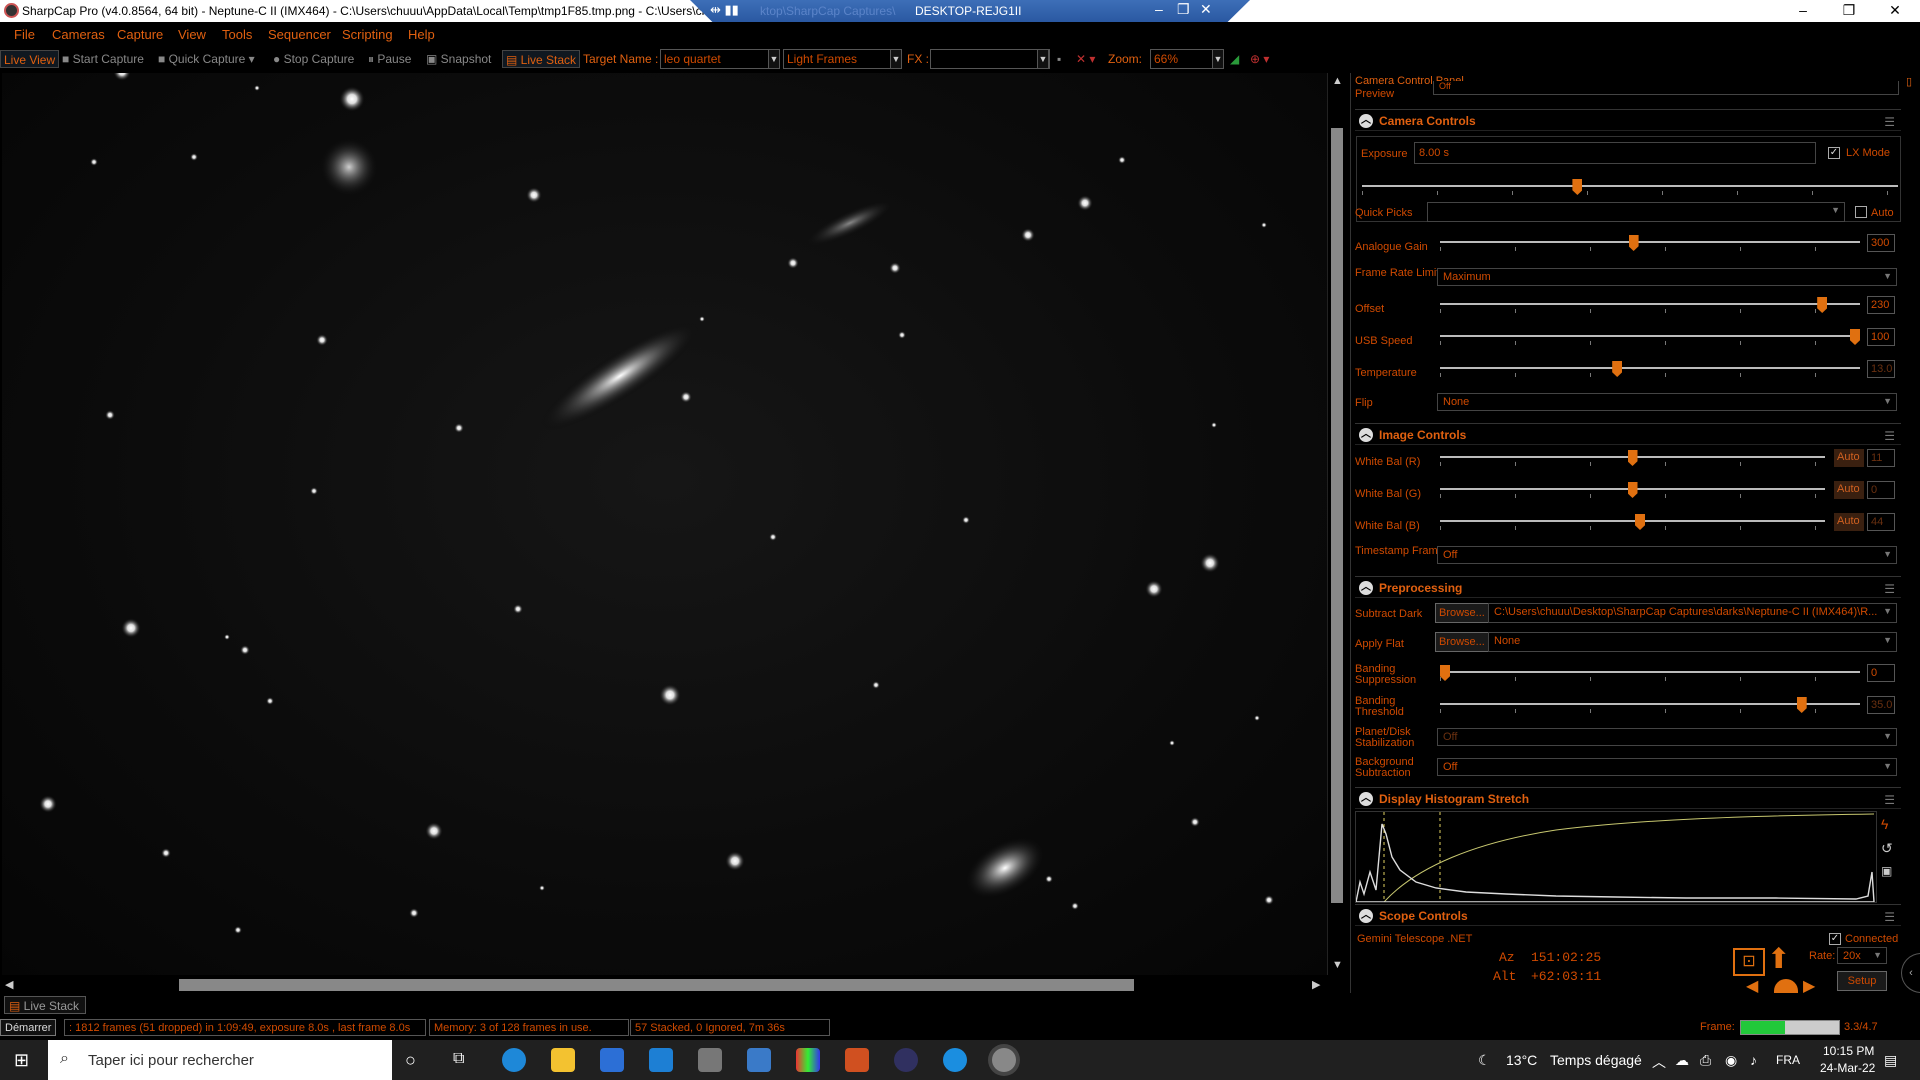  Describe the element at coordinates (1182, 59) in the screenshot. I see `zoom-select: 66%` at that location.